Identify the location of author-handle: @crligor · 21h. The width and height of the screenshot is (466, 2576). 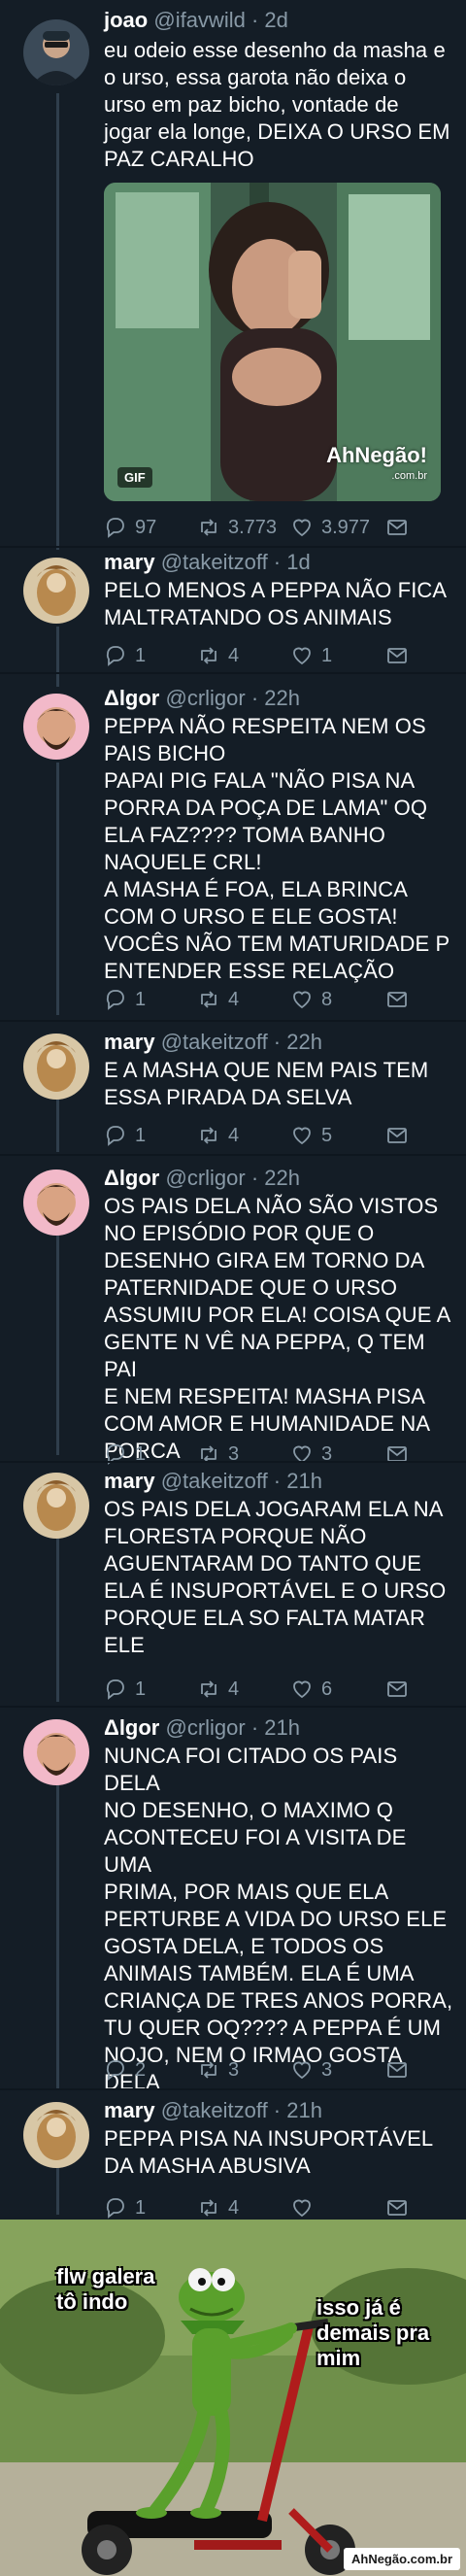
(233, 1727).